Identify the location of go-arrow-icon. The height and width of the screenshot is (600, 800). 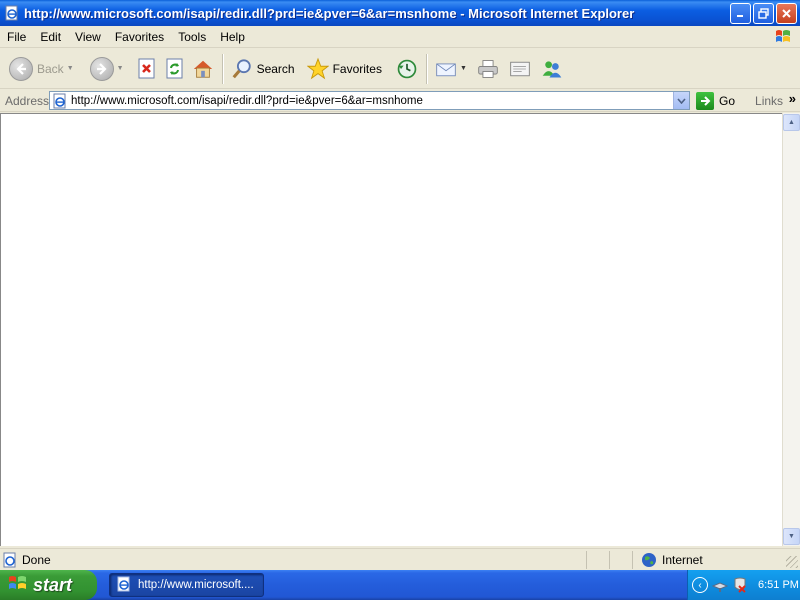
(705, 100).